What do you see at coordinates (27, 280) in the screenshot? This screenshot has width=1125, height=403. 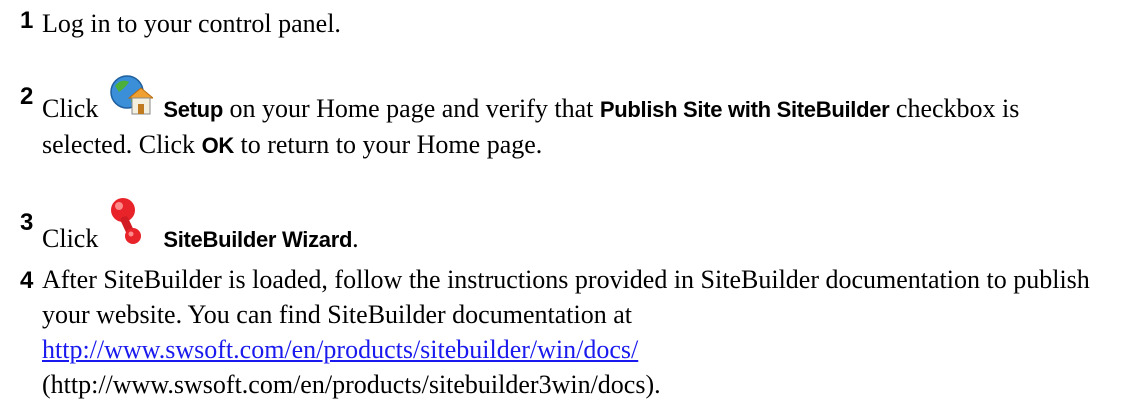 I see `step-number: 4` at bounding box center [27, 280].